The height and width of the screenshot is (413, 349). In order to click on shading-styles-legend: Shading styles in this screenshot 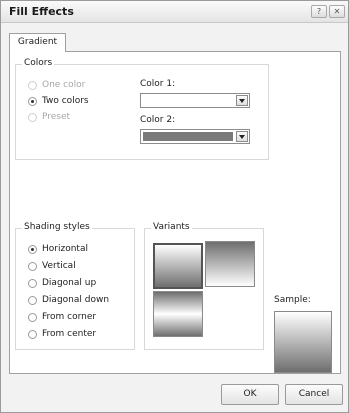, I will do `click(57, 227)`.